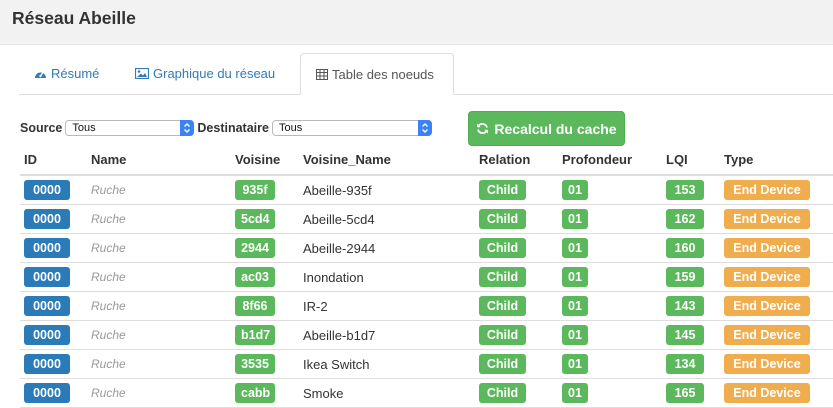 The width and height of the screenshot is (833, 408). What do you see at coordinates (53, 160) in the screenshot?
I see `column-header-id: ID` at bounding box center [53, 160].